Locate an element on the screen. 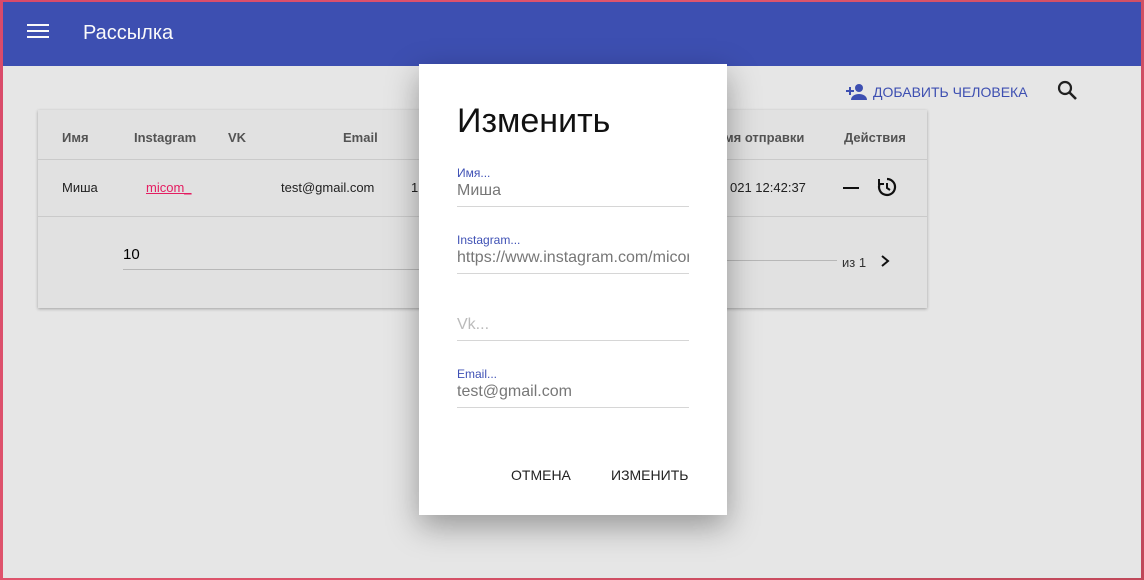  vk-field is located at coordinates (573, 320).